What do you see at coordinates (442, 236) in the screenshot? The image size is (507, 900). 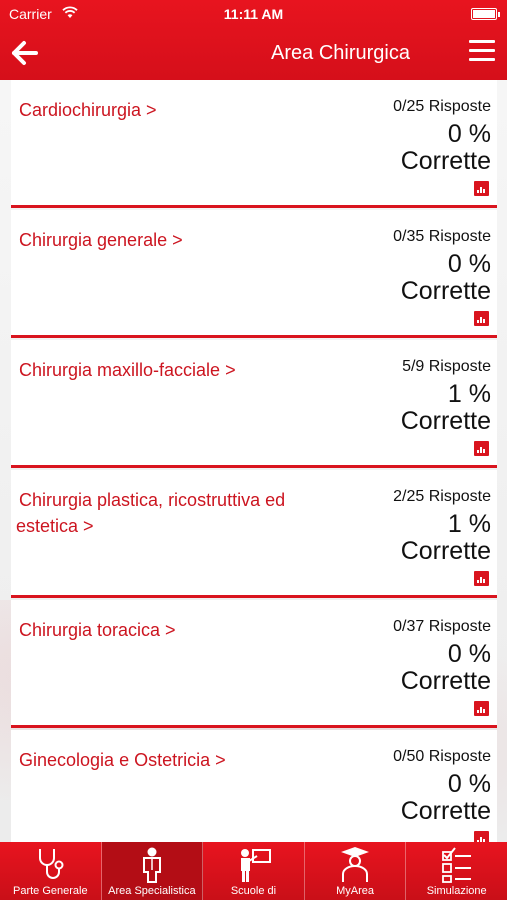 I see `answers-count: 0/35 Risposte` at bounding box center [442, 236].